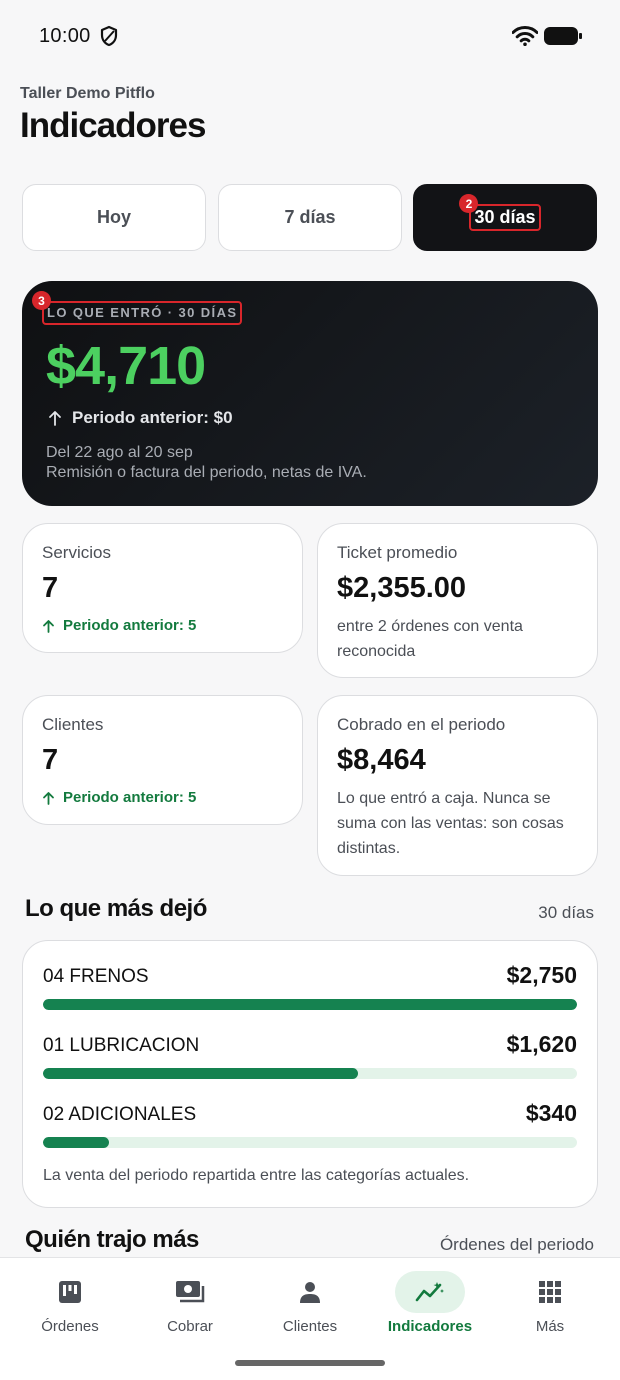 The image size is (620, 1380). Describe the element at coordinates (142, 312) in the screenshot. I see `revenue-label: LO QUE ENTRÓ · 30 DÍAS` at that location.